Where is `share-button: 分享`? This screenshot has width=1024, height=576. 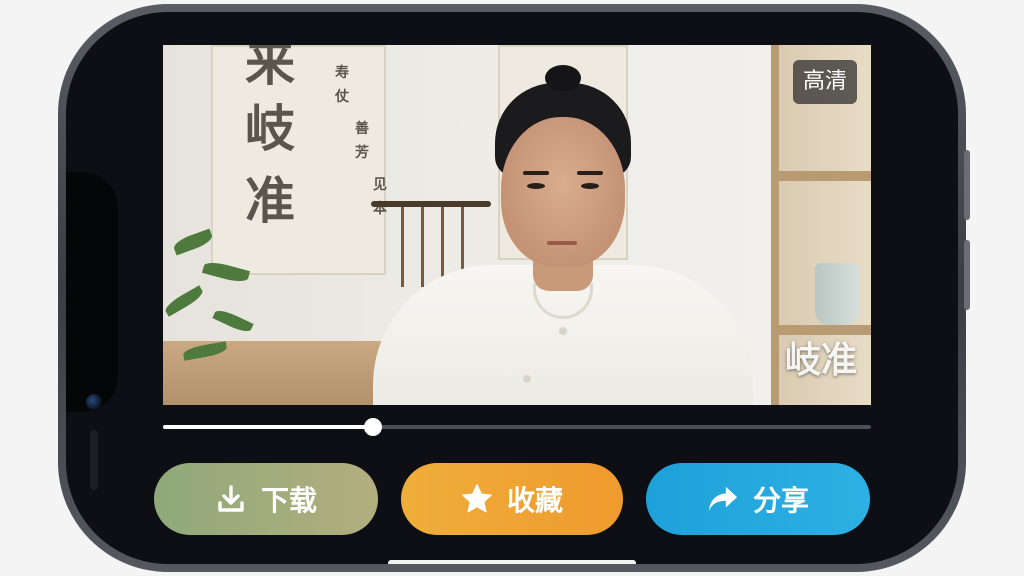
share-button: 分享 is located at coordinates (758, 499).